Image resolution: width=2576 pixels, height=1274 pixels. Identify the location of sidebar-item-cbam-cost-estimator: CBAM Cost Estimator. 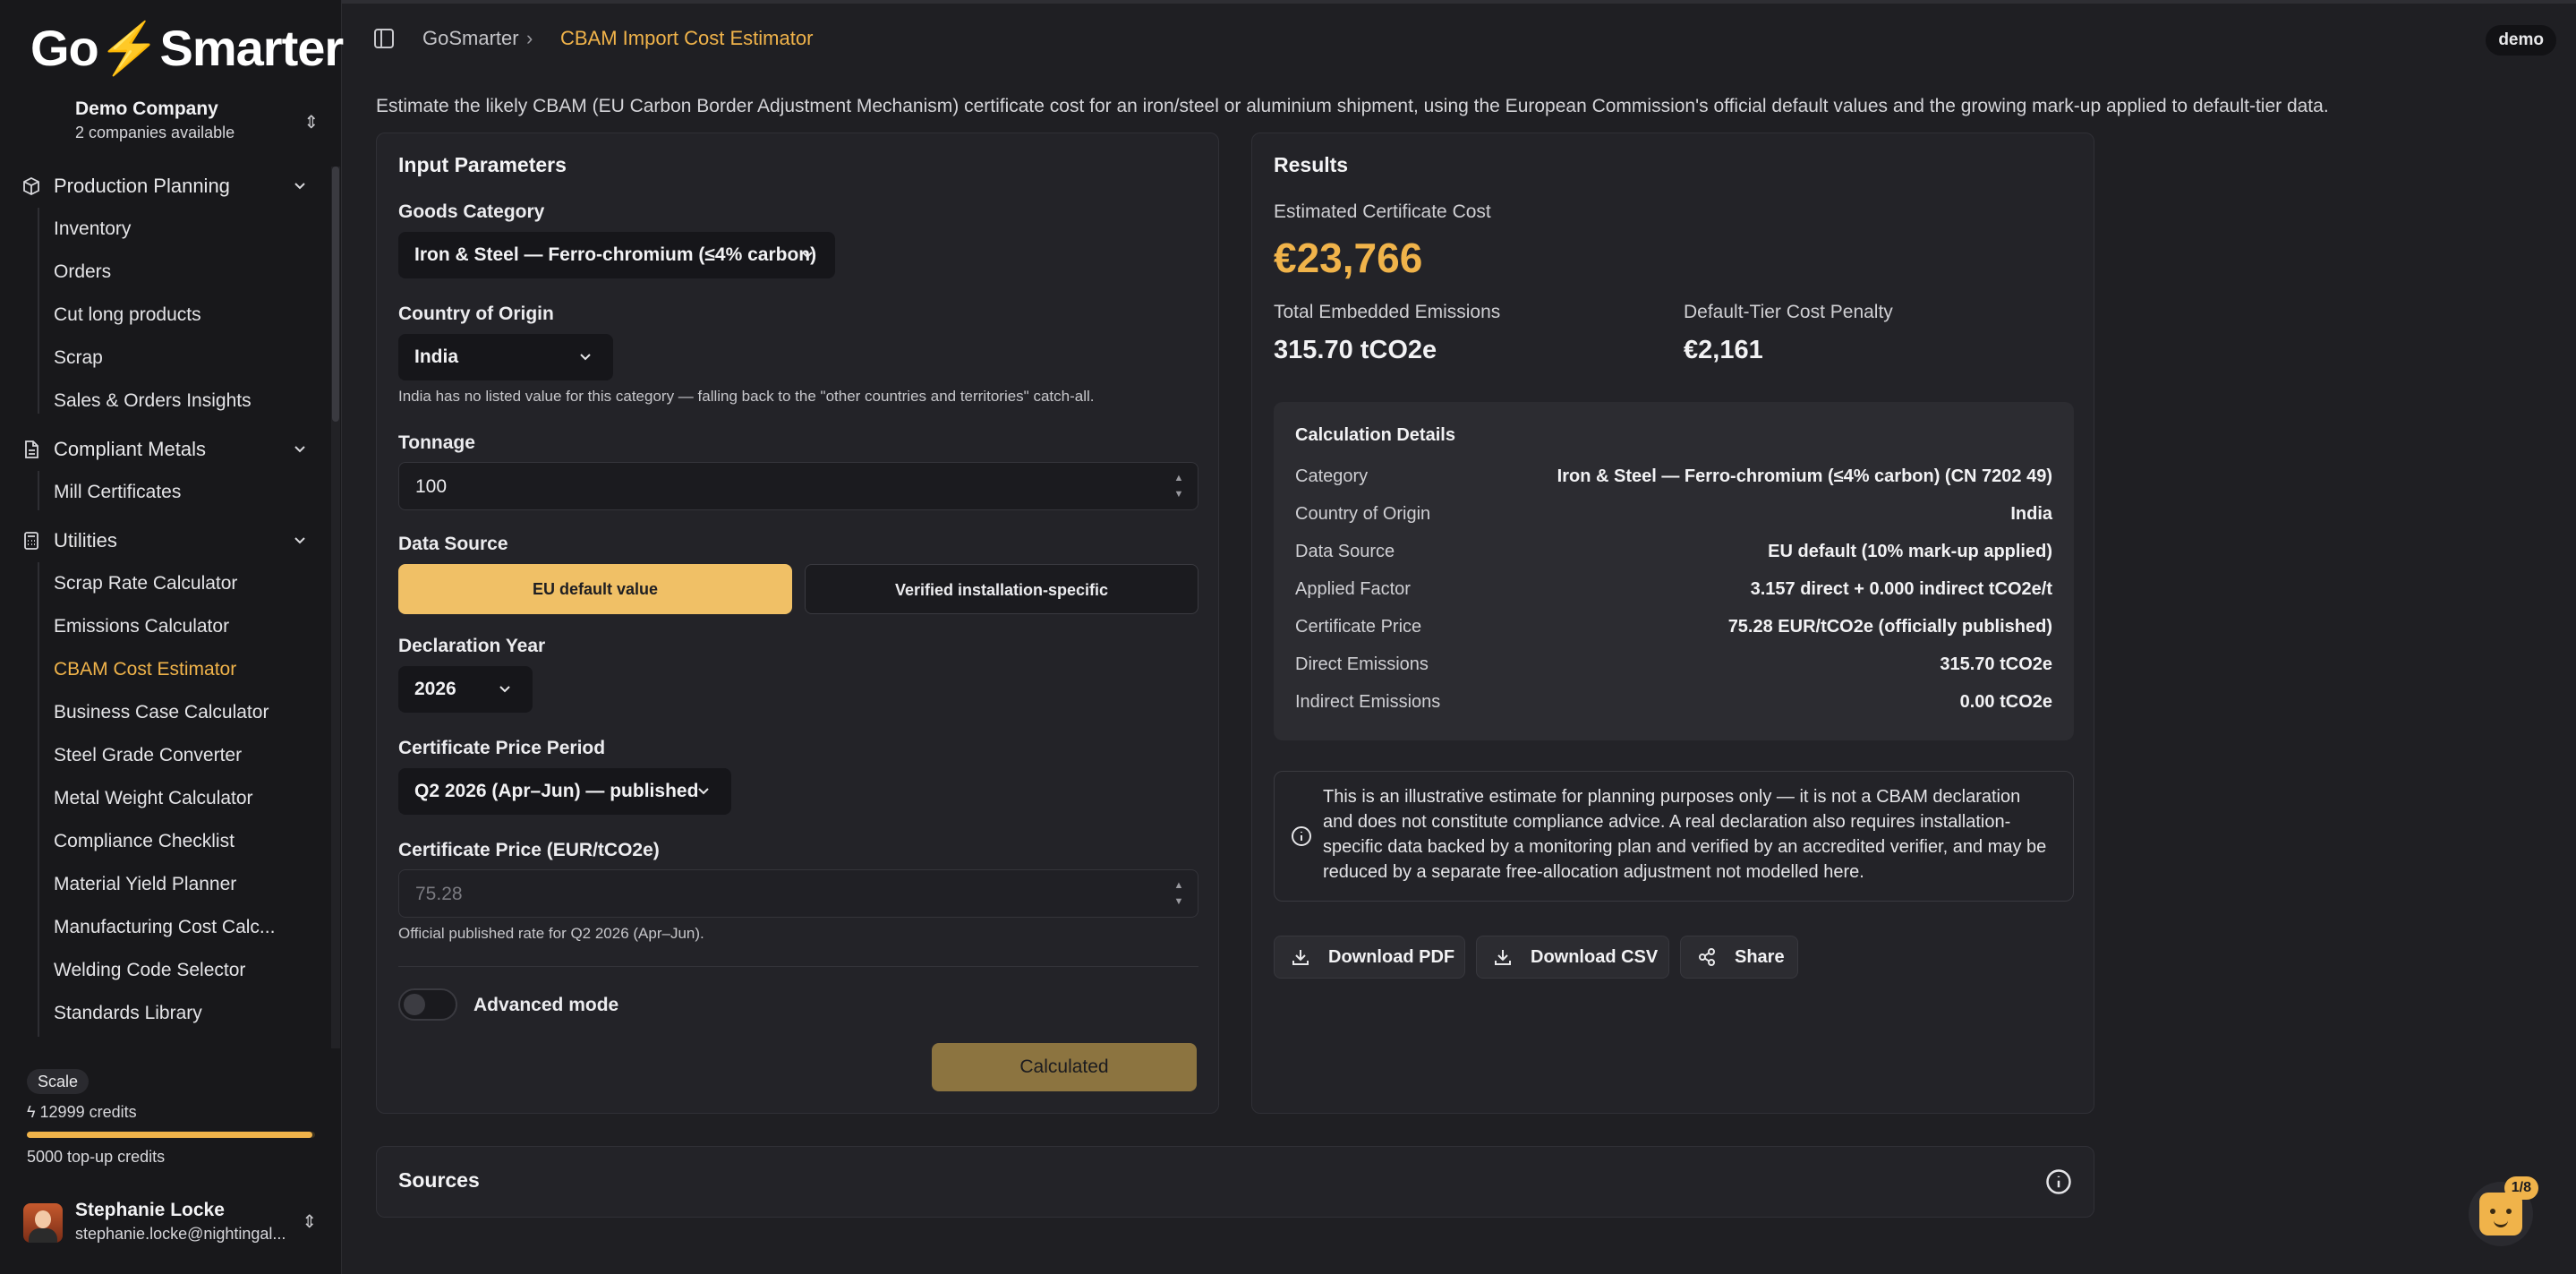
(145, 669).